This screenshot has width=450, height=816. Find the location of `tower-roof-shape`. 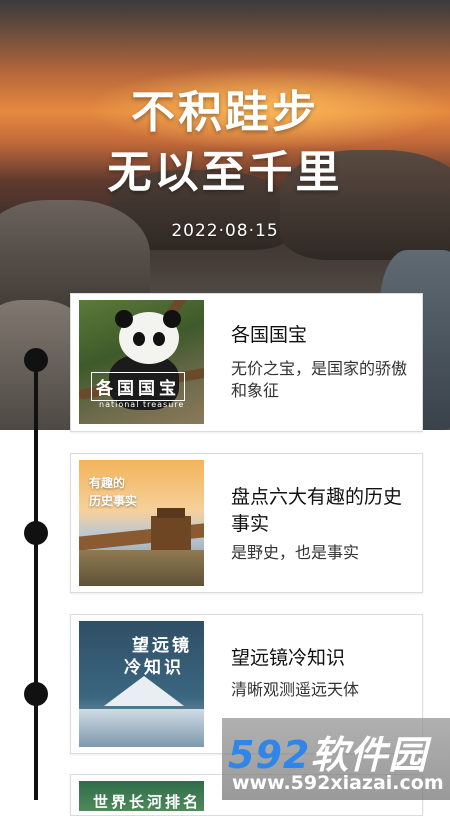

tower-roof-shape is located at coordinates (171, 513).